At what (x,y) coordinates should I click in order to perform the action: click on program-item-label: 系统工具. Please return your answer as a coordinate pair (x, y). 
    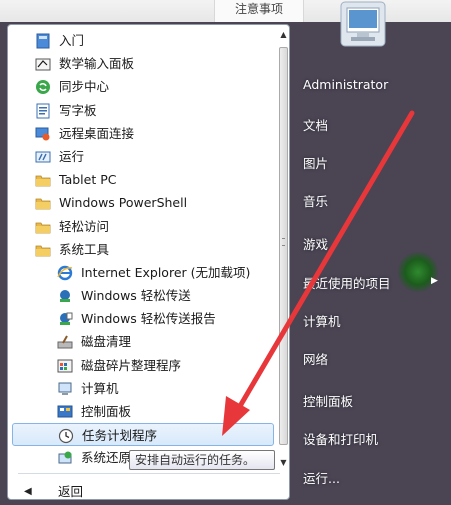
    Looking at the image, I should click on (84, 249).